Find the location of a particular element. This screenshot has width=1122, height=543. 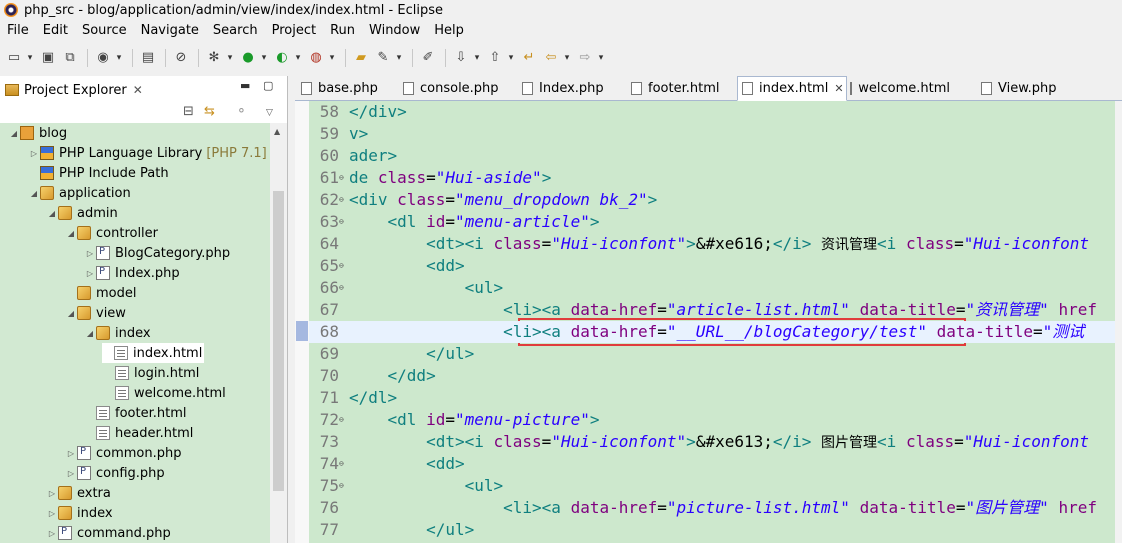

profile-run-dropdown-icon: ▾ is located at coordinates (332, 58).